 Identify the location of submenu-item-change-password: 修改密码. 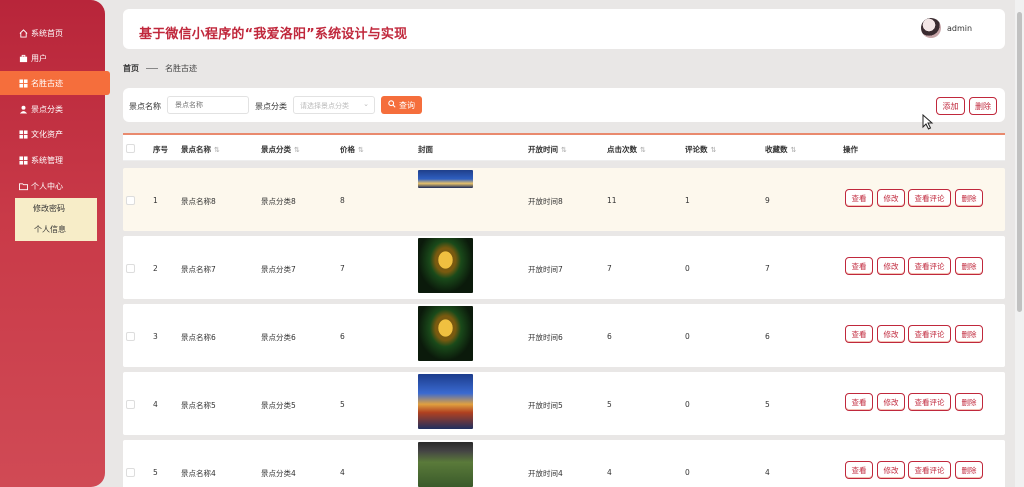
(56, 208).